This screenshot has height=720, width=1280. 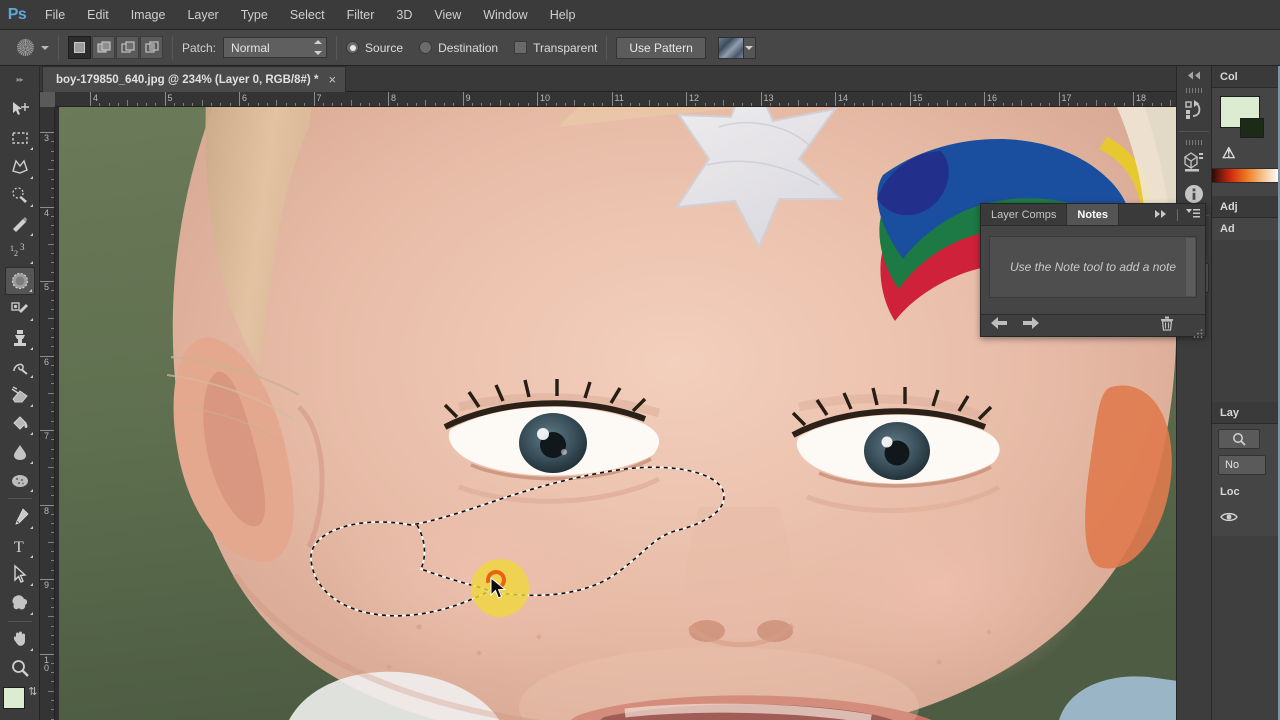 I want to click on layers-panel-header: Lay, so click(x=1246, y=413).